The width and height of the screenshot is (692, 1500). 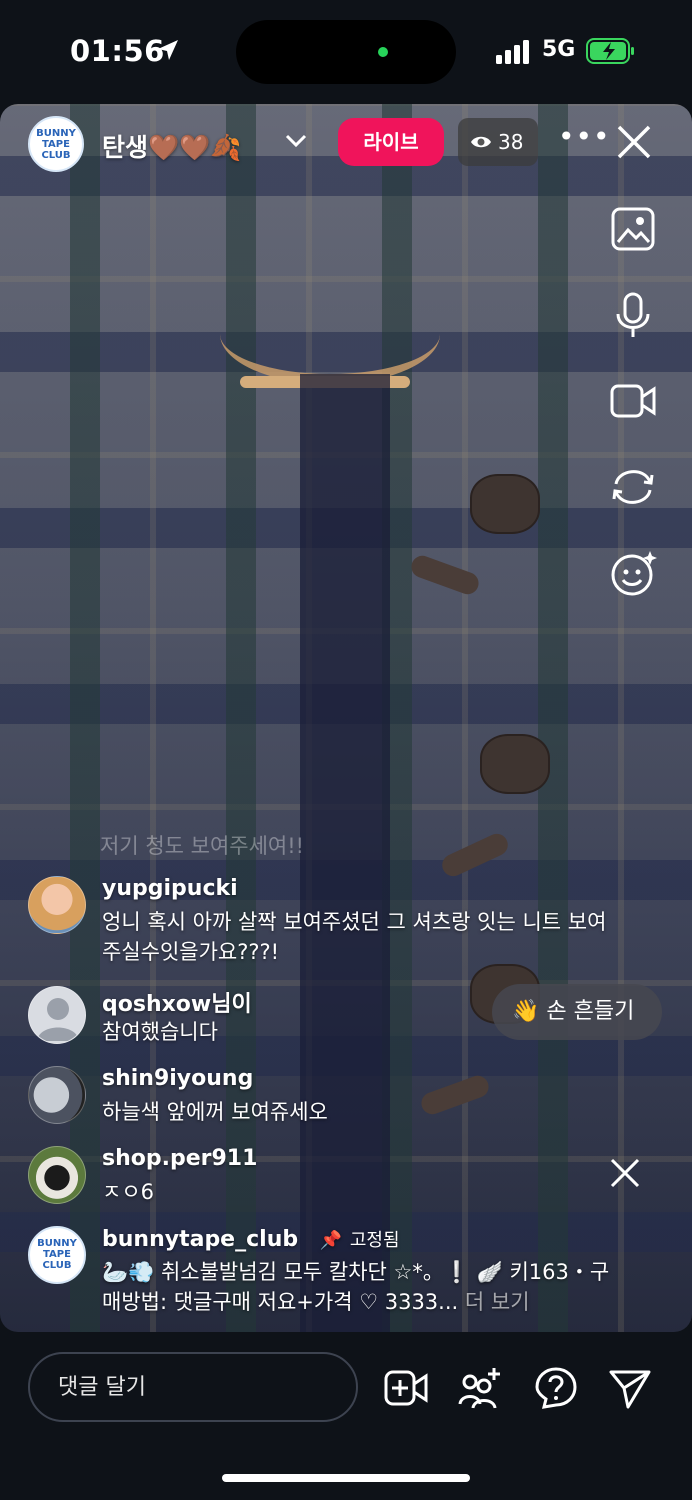 What do you see at coordinates (296, 141) in the screenshot?
I see `chevron-down-icon` at bounding box center [296, 141].